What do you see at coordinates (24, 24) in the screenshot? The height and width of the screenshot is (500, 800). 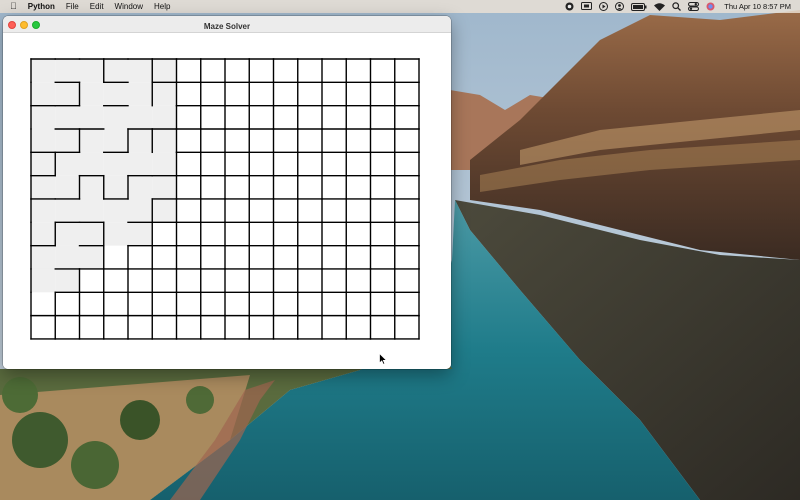 I see `minimize-window-button` at bounding box center [24, 24].